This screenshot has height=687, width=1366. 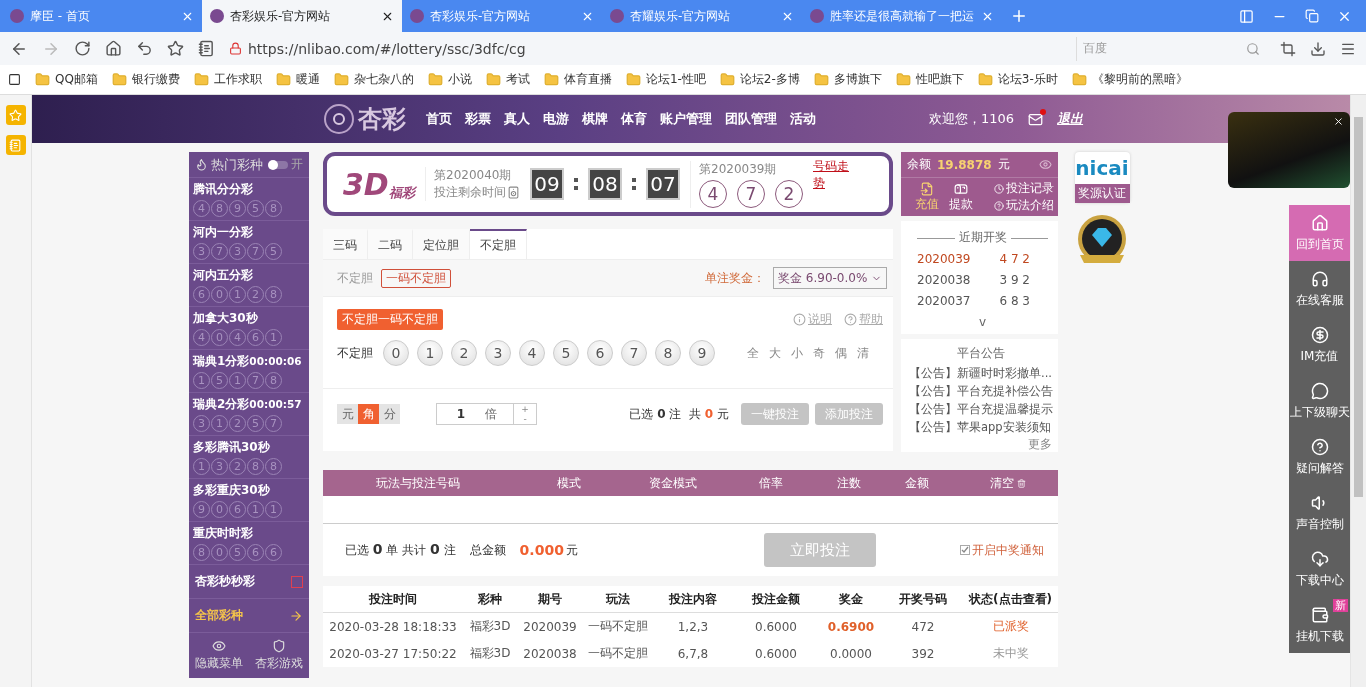 I want to click on nav-link: 账户管理, so click(x=686, y=119).